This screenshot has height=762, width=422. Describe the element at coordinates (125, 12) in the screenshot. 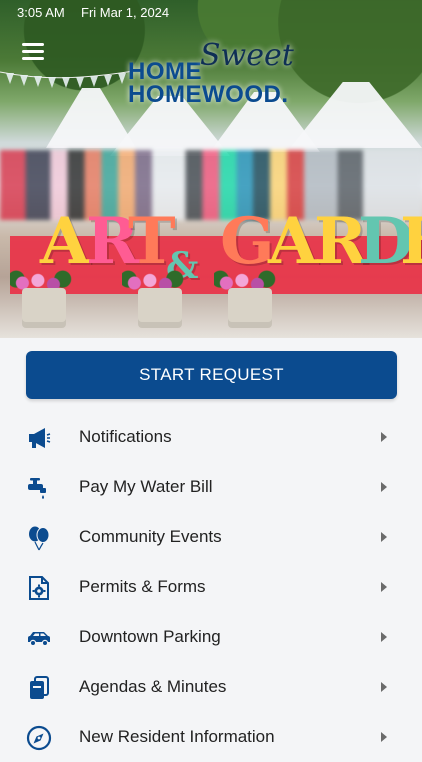

I see `status-date: Fri Mar 1, 2024` at that location.